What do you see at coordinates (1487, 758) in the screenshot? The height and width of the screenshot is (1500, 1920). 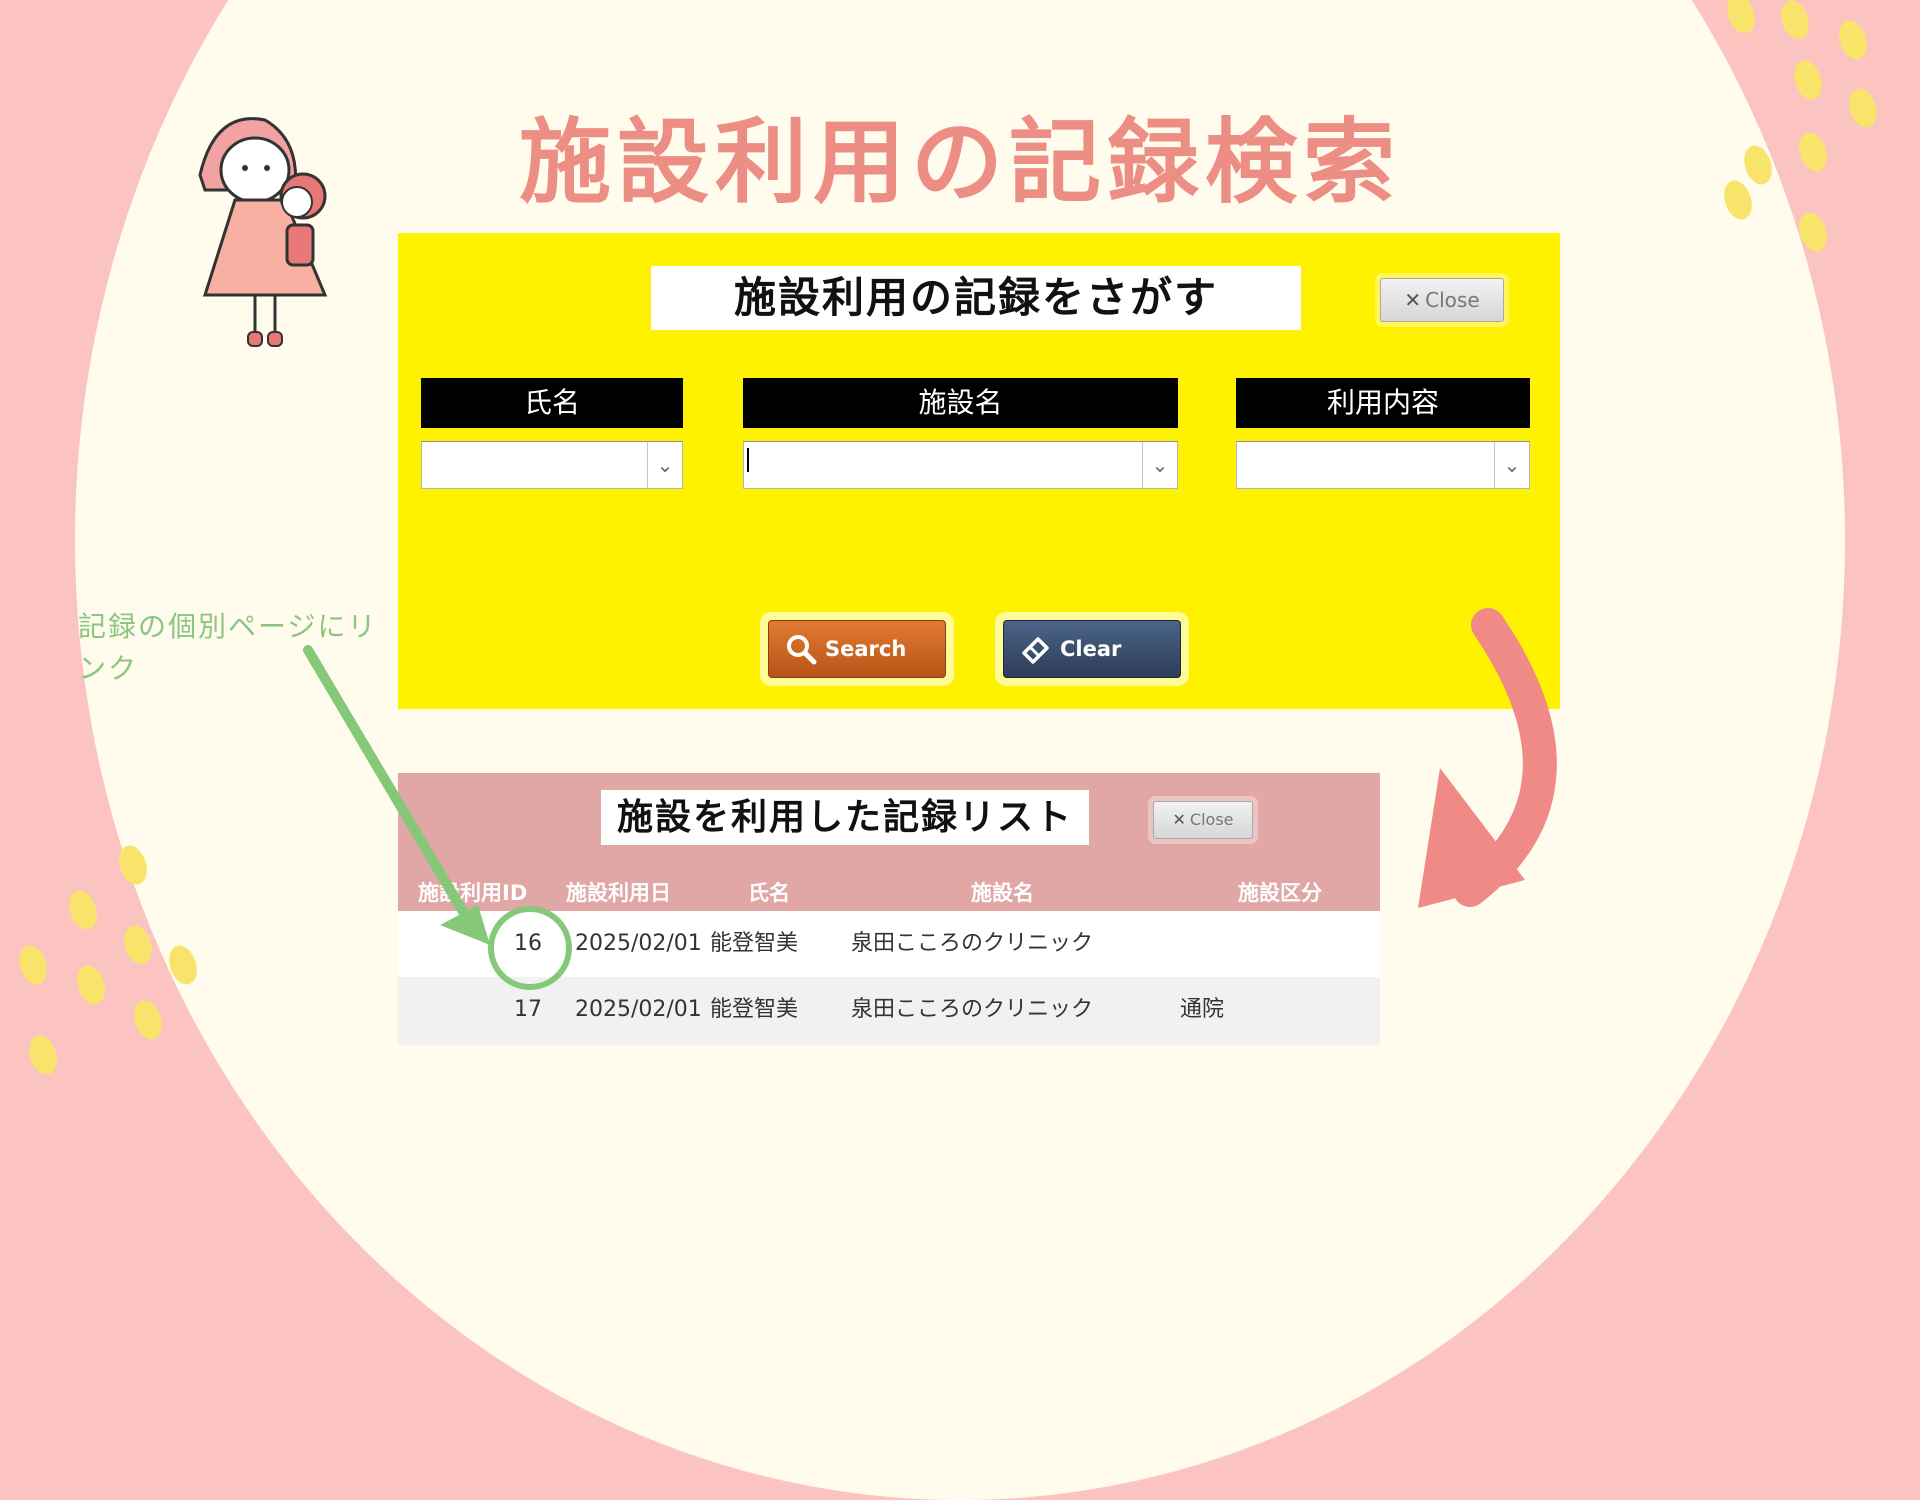 I see `curved-arrow` at bounding box center [1487, 758].